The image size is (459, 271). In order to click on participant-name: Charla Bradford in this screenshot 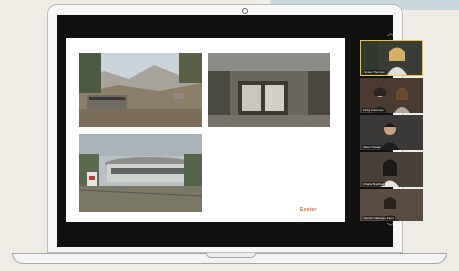, I will do `click(374, 184)`.